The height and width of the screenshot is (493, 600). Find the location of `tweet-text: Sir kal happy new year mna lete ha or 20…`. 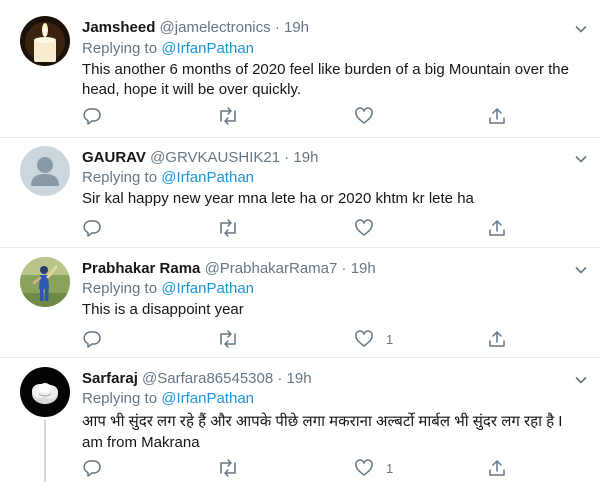

tweet-text: Sir kal happy new year mna lete ha or 20… is located at coordinates (278, 198).